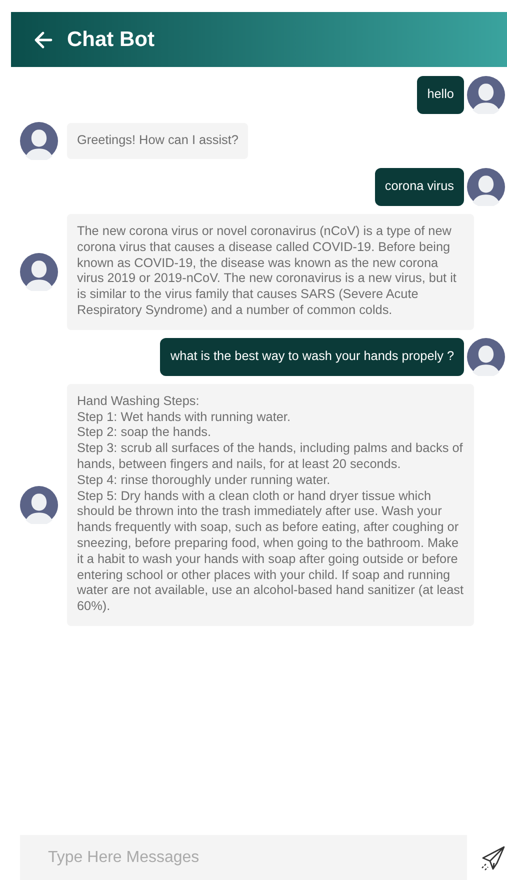 Image resolution: width=507 pixels, height=880 pixels. What do you see at coordinates (440, 95) in the screenshot?
I see `user-message: hello` at bounding box center [440, 95].